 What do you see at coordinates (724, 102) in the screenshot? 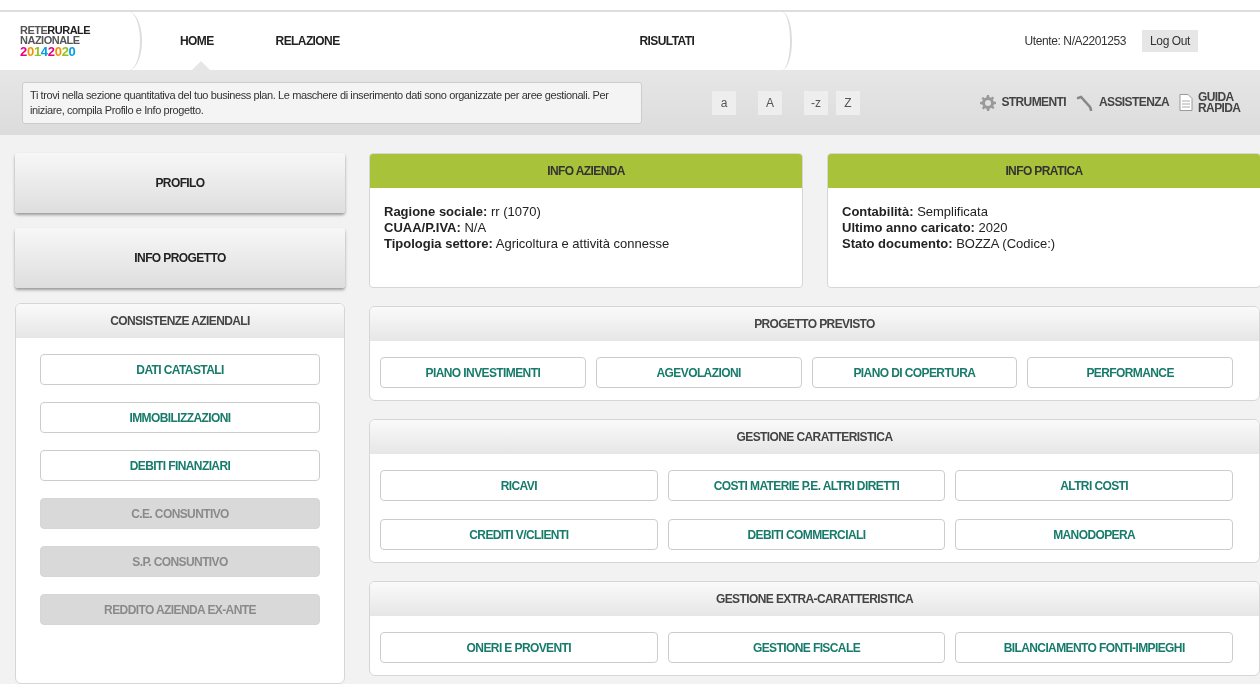
I see `font-size-button: a` at bounding box center [724, 102].